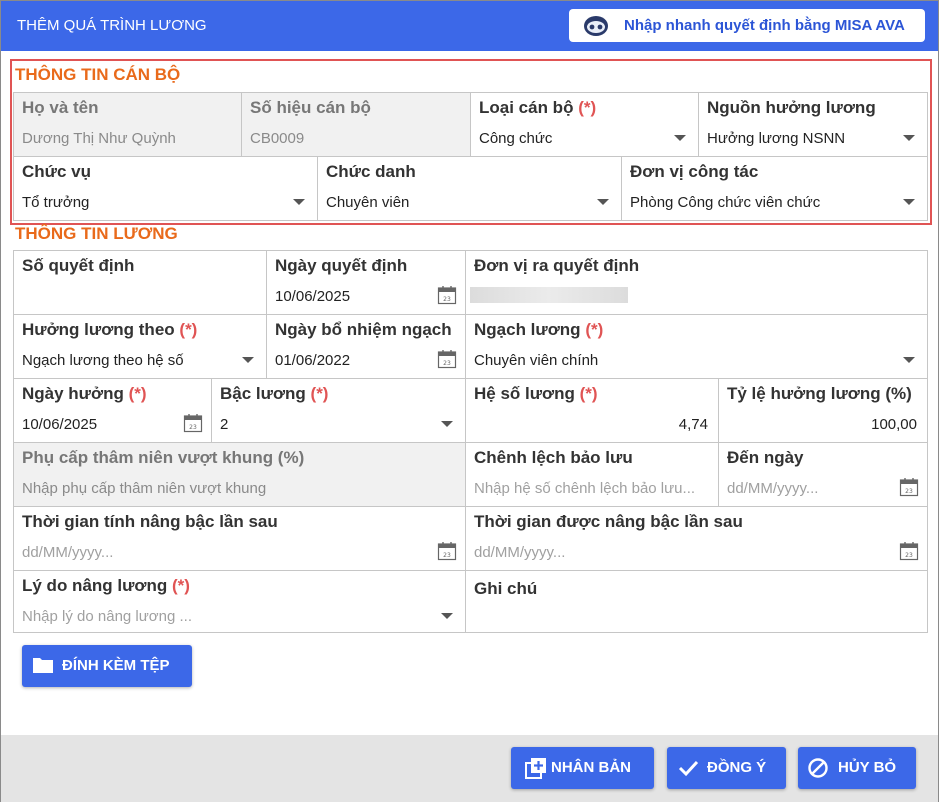 This screenshot has height=802, width=939. I want to click on he-so-luong-field: Hệ số lương (*) 4,74, so click(592, 410).